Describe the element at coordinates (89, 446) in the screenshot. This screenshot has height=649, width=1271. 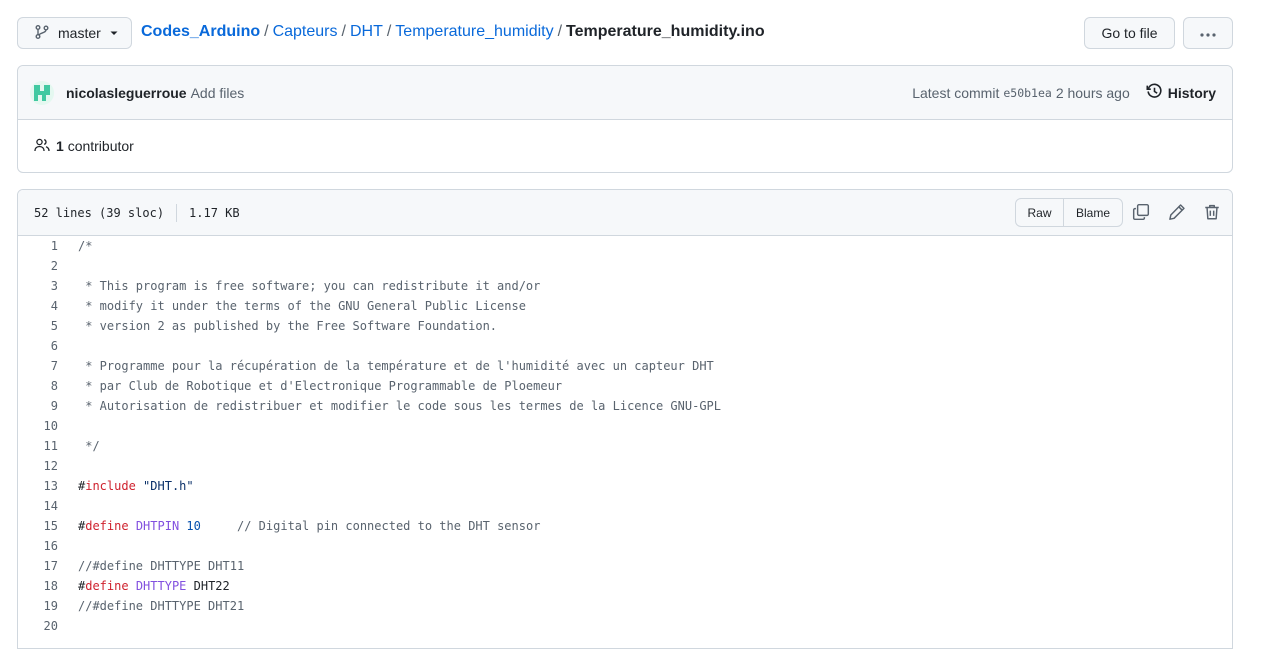
I see `line-content: */` at that location.